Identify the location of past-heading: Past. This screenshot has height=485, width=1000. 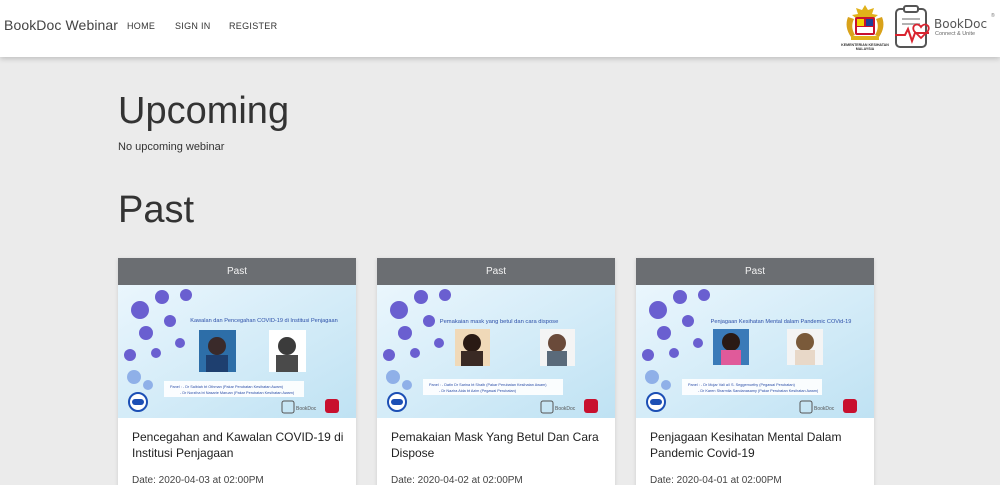
(156, 210).